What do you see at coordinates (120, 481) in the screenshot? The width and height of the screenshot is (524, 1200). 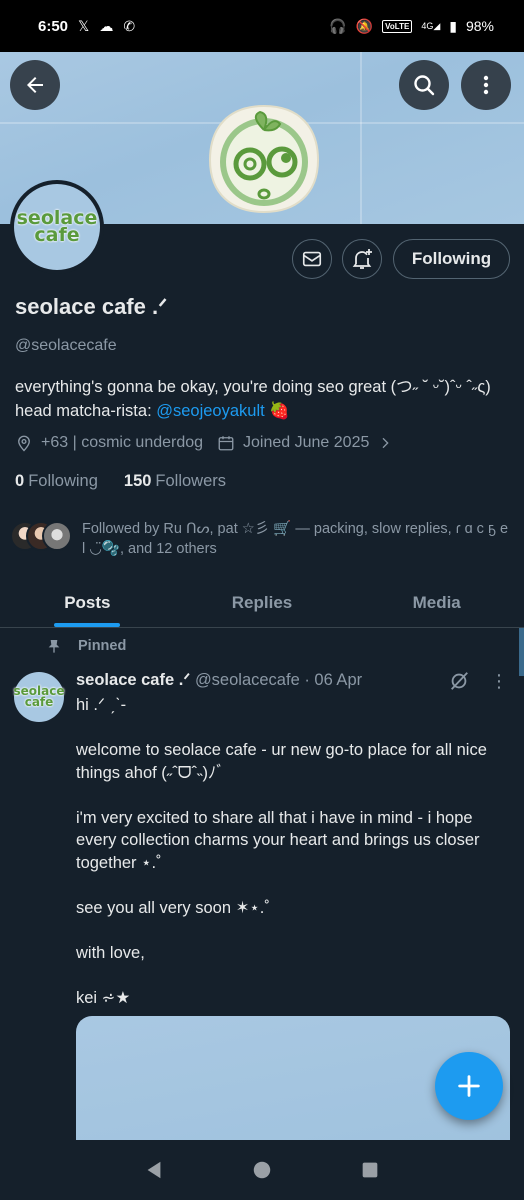 I see `follow-stats: 0 Following 150 Followers` at bounding box center [120, 481].